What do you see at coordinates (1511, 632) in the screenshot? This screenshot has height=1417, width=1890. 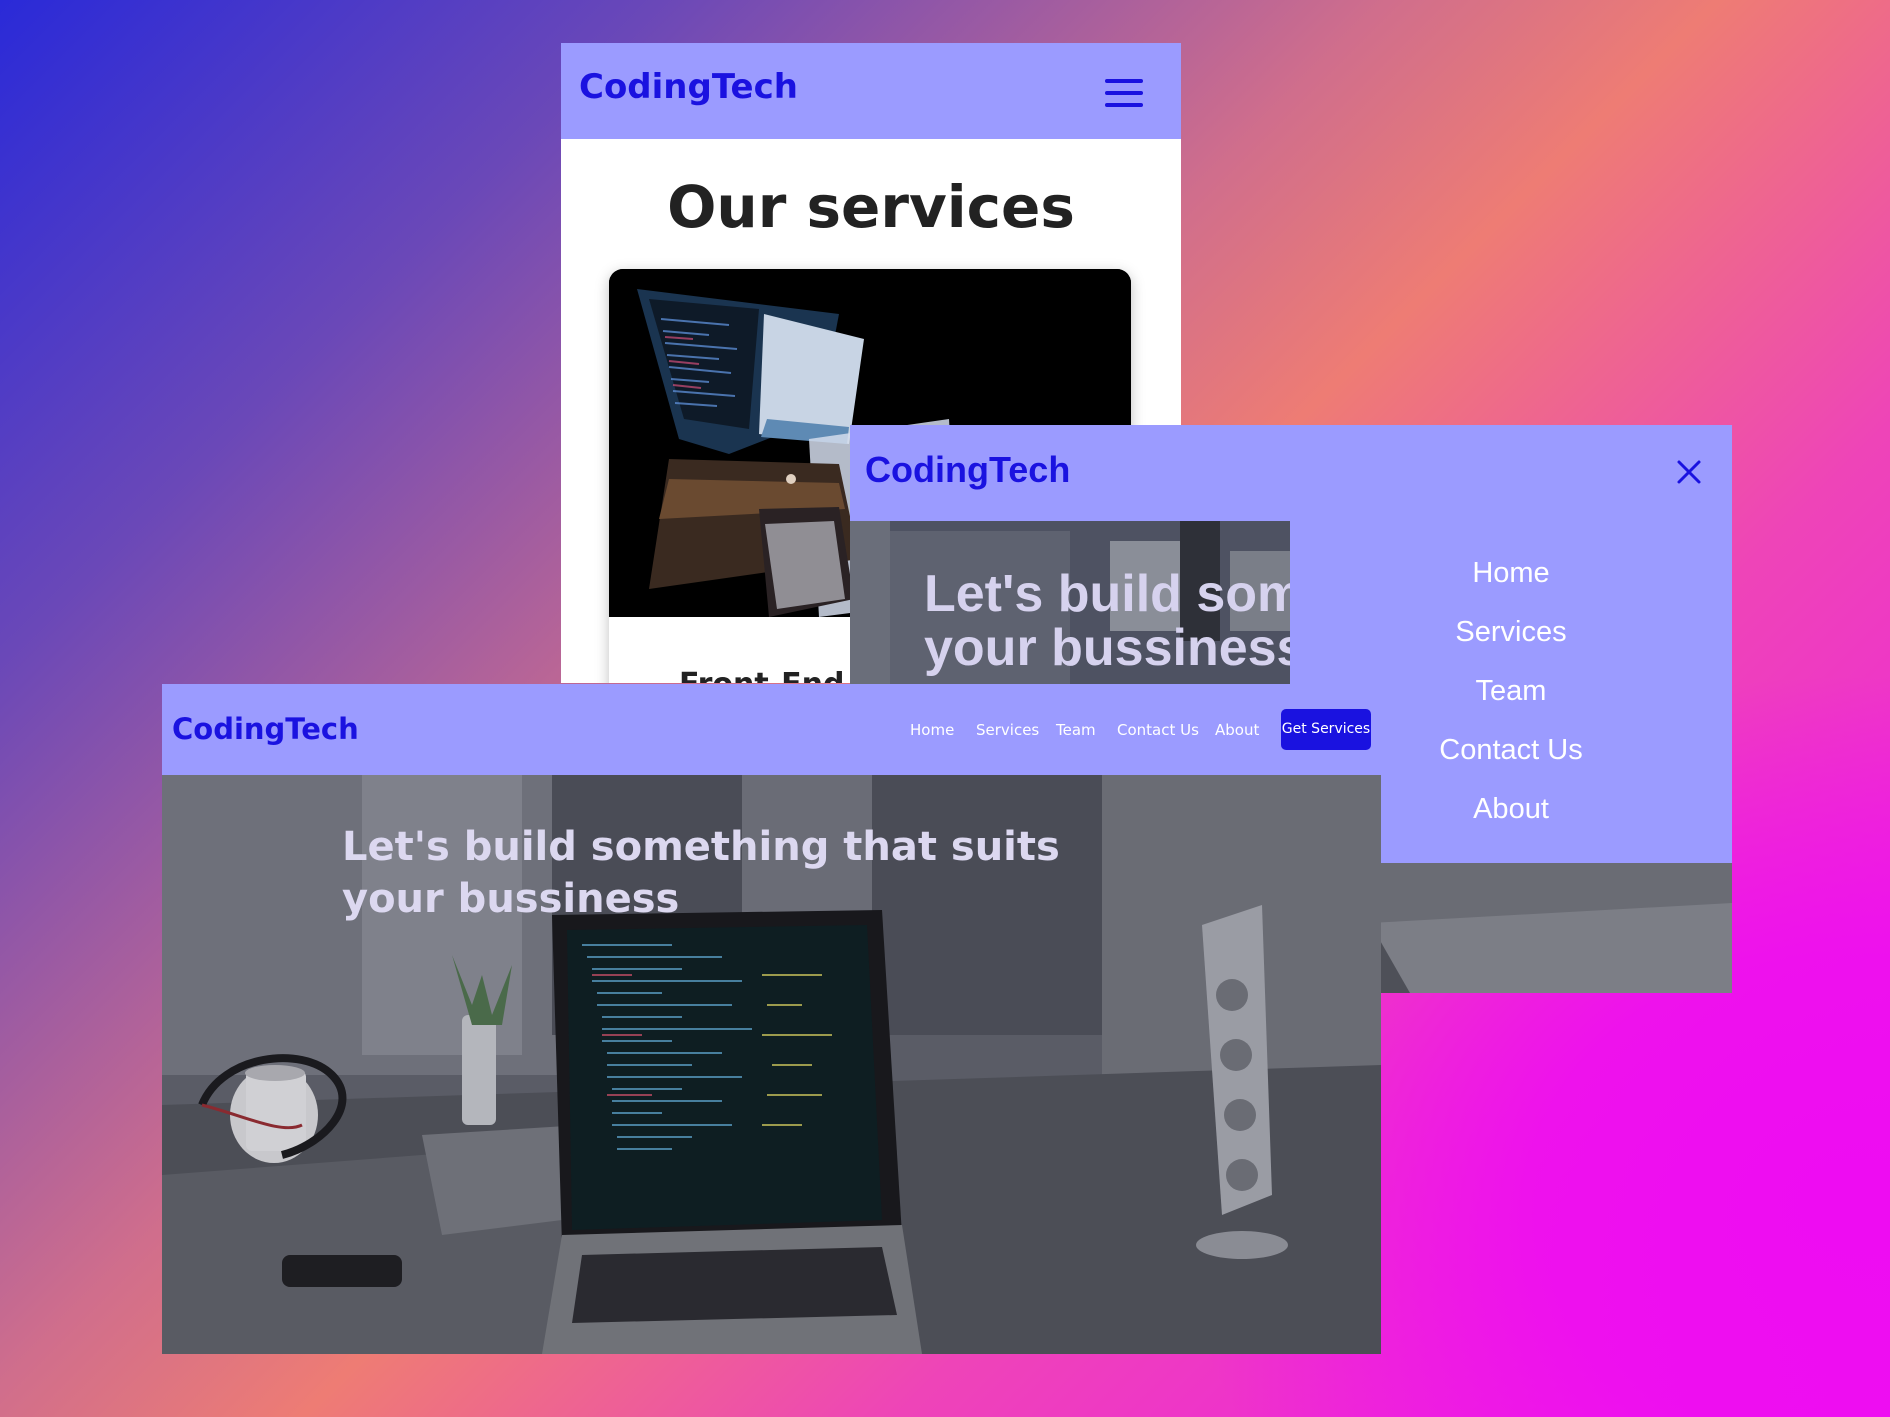 I see `menu-item-services: Services` at bounding box center [1511, 632].